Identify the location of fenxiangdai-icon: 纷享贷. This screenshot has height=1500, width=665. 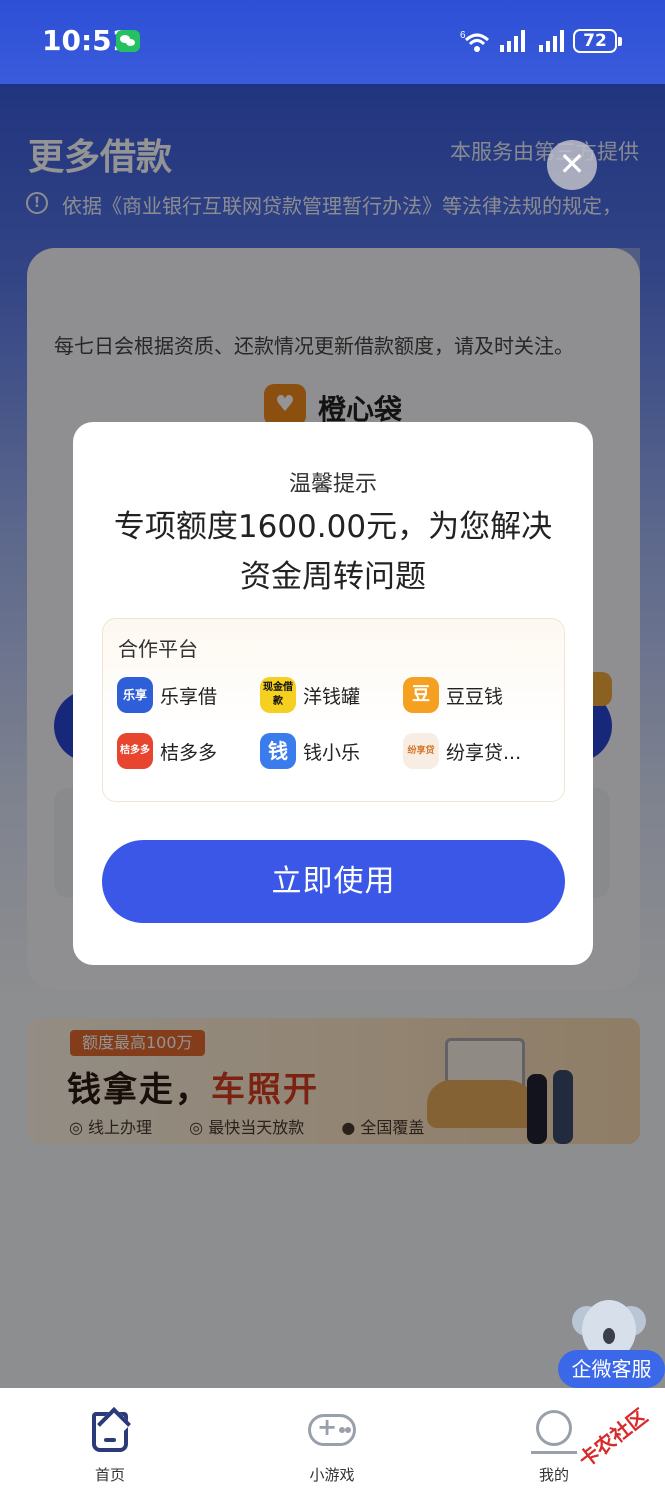
(421, 751).